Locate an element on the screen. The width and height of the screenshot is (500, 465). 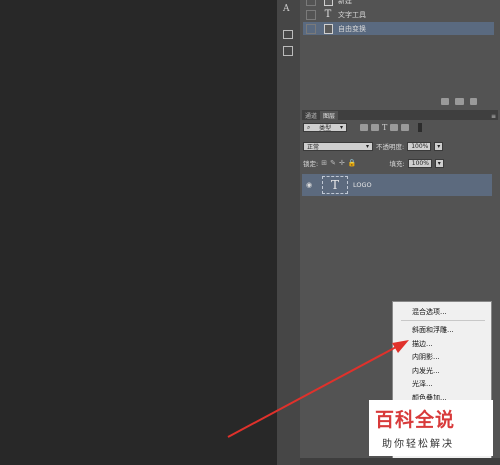
layers-bottom-toolbar is located at coordinates (400, 461).